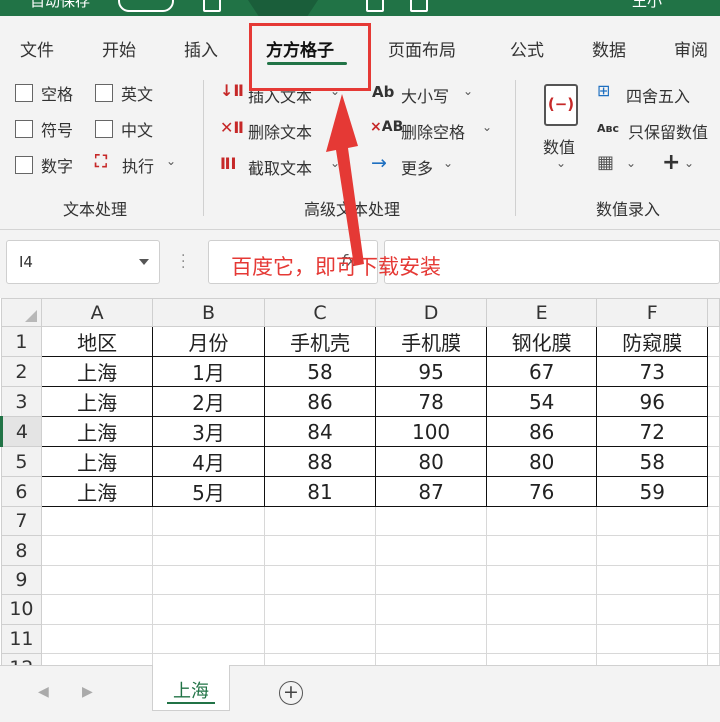 This screenshot has height=722, width=720. What do you see at coordinates (43, 692) in the screenshot?
I see `prev-sheet-icon: ◀` at bounding box center [43, 692].